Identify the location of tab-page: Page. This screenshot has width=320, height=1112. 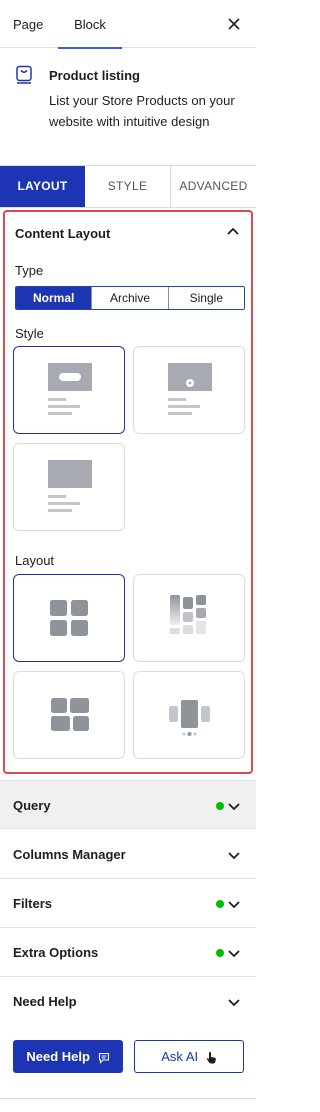
(28, 24).